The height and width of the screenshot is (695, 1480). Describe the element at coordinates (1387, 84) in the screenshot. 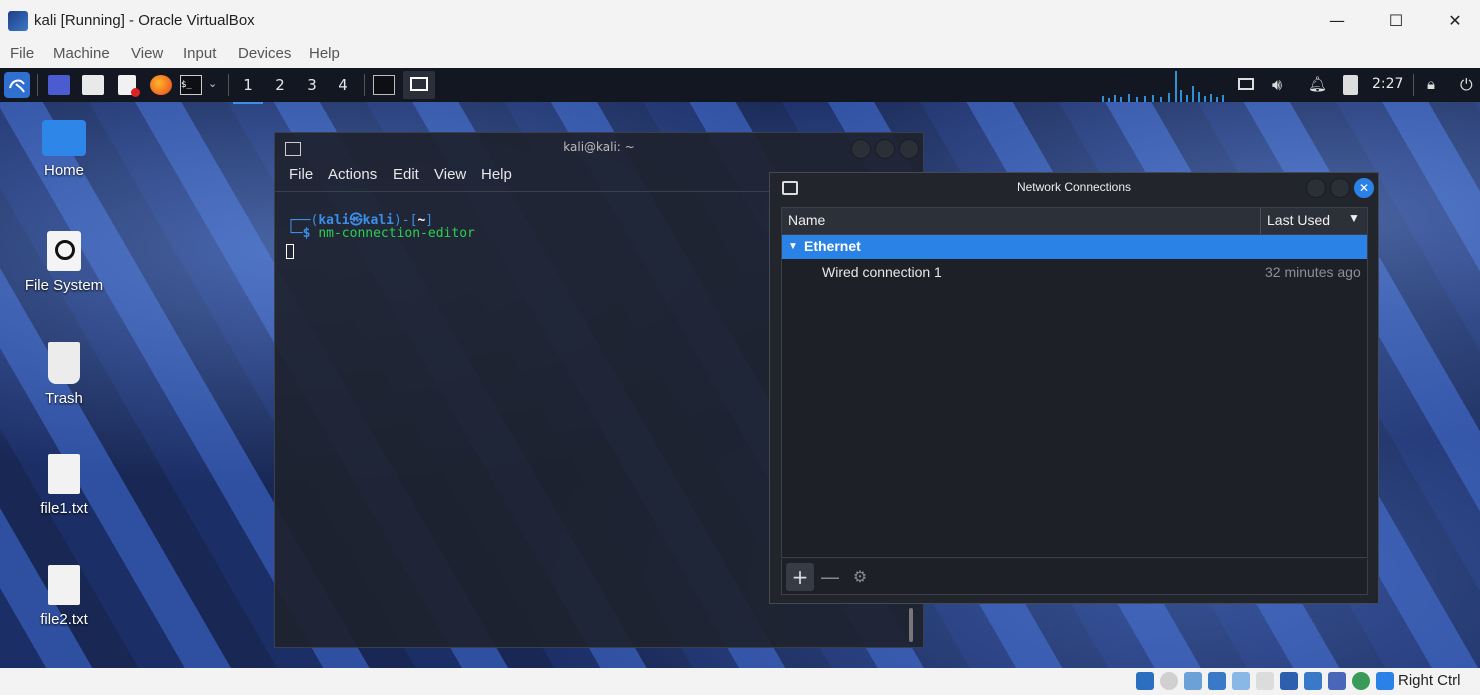

I see `panel-clock: 2:27` at that location.